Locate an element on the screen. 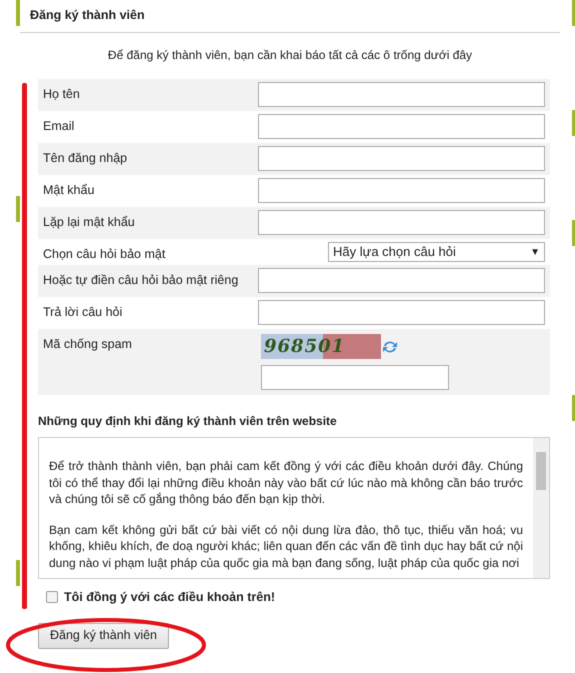  rules-paragraph: Bạn cam kết không gửi bất cứ bài viết có nội dung lừa đảo, thô tục, thiếu văn hoá; vu khống, khiêu khích, đe doạ người khác; liên quan đến các vấn đề tình dục hay bất cứ nội dung nào vi phạm luật pháp của quốc gia mà bạn đang sống, luật pháp của quốc gia nơi is located at coordinates (286, 546).